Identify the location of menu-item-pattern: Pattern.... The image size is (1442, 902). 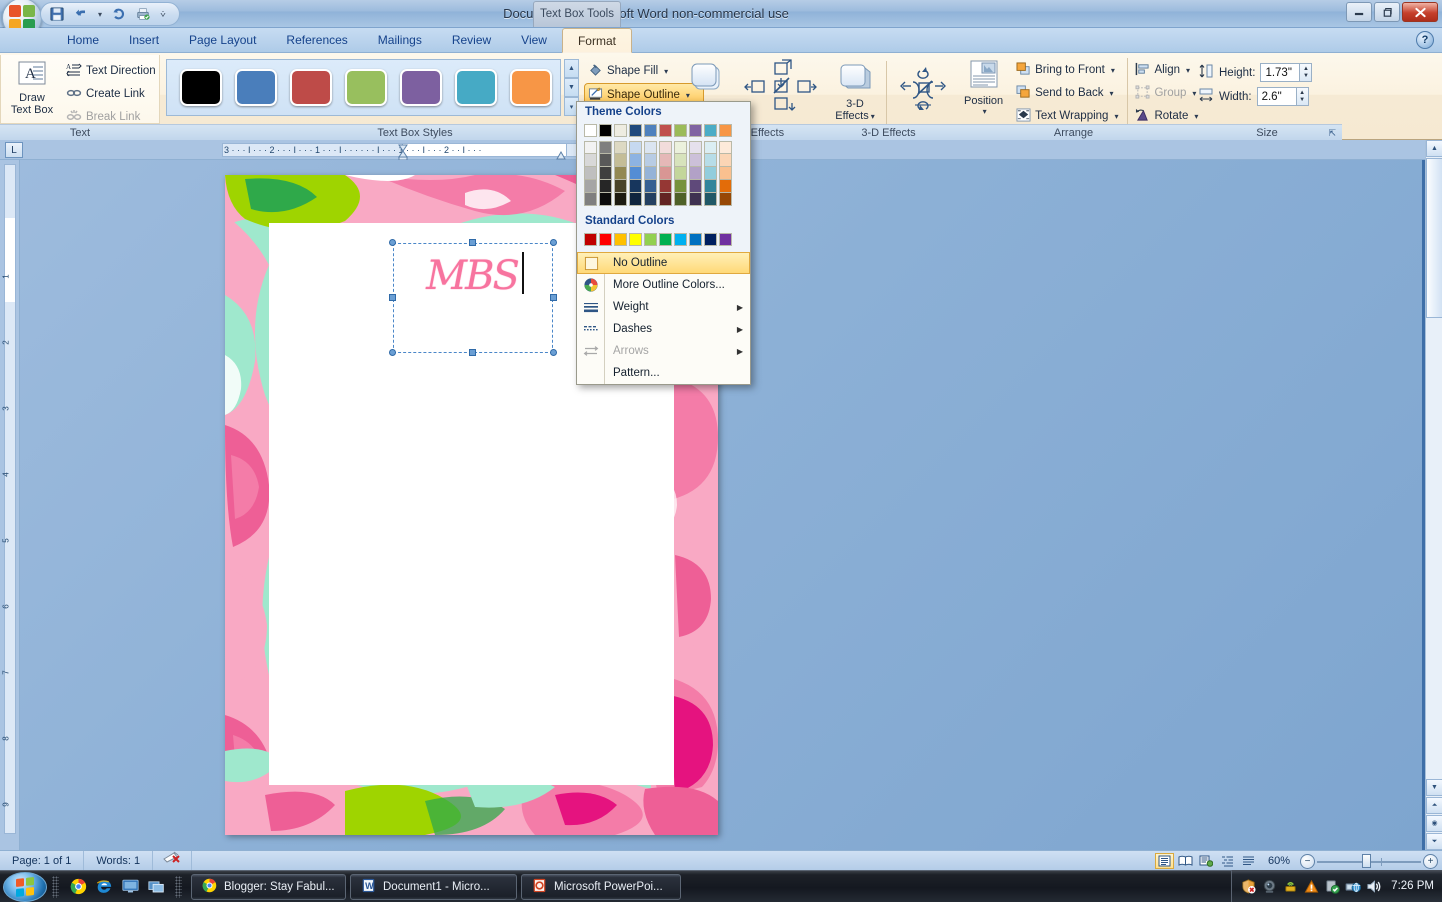
(663, 373).